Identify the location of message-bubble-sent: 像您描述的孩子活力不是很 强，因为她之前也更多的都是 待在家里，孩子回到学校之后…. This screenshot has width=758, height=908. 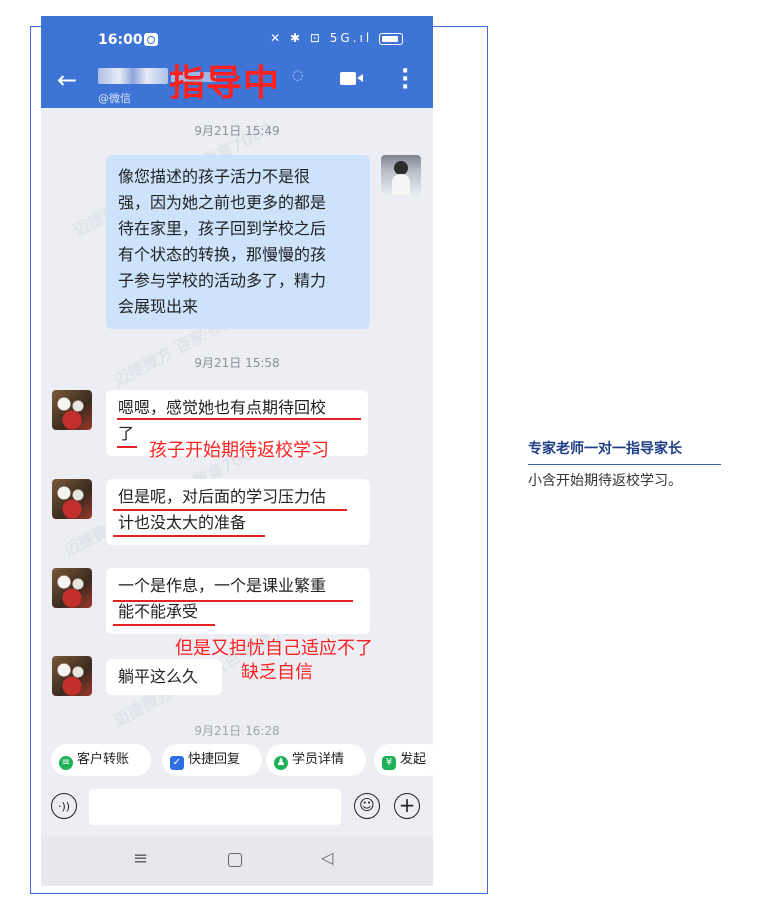
(238, 242).